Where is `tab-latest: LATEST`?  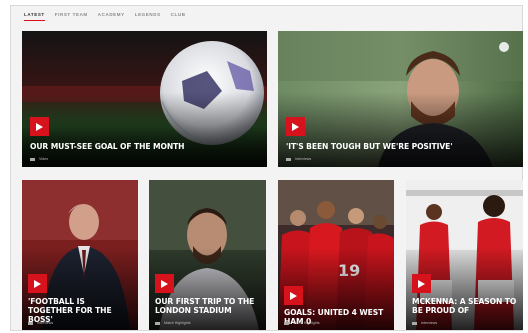
tab-latest: LATEST is located at coordinates (34, 16).